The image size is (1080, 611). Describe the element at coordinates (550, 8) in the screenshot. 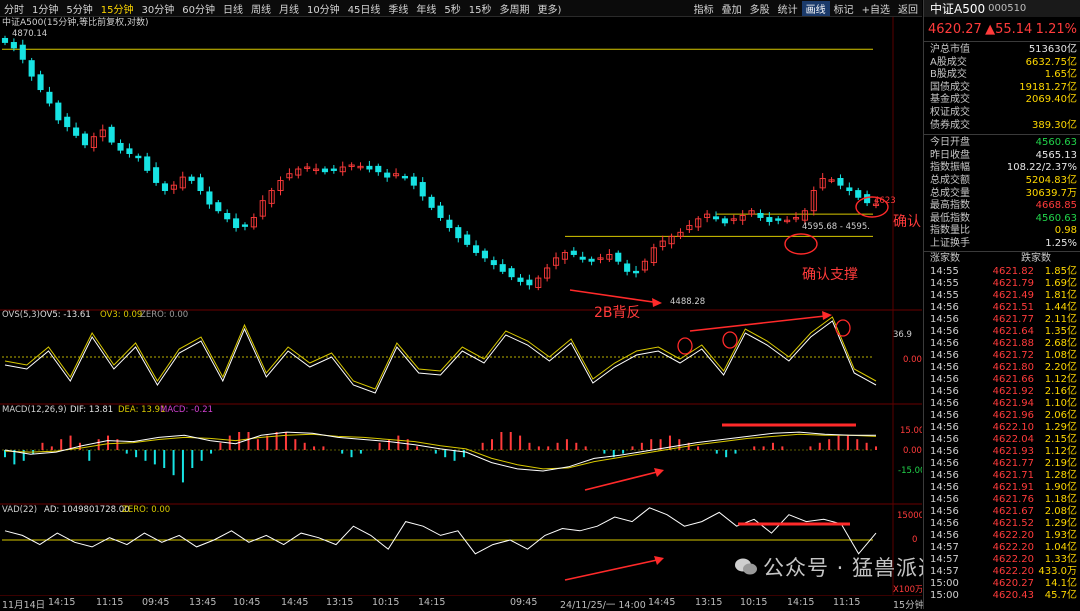

I see `period-tab: 更多)` at that location.